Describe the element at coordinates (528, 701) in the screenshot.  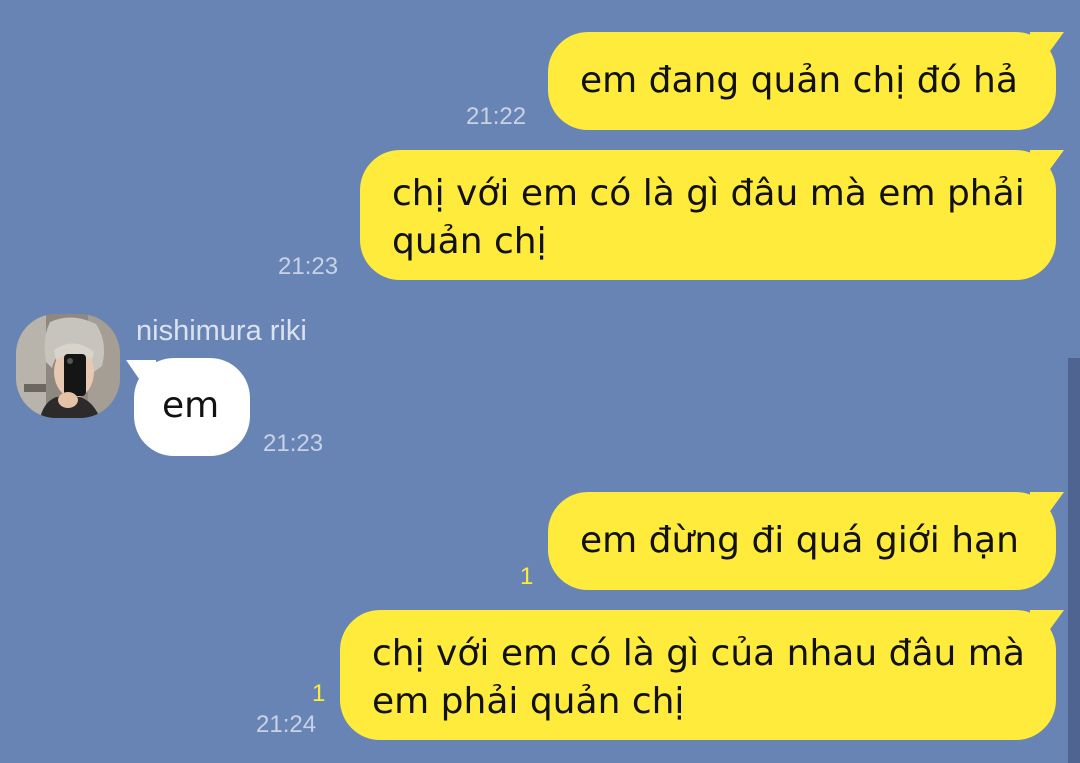
I see `message-text-line: em phải quản chị` at that location.